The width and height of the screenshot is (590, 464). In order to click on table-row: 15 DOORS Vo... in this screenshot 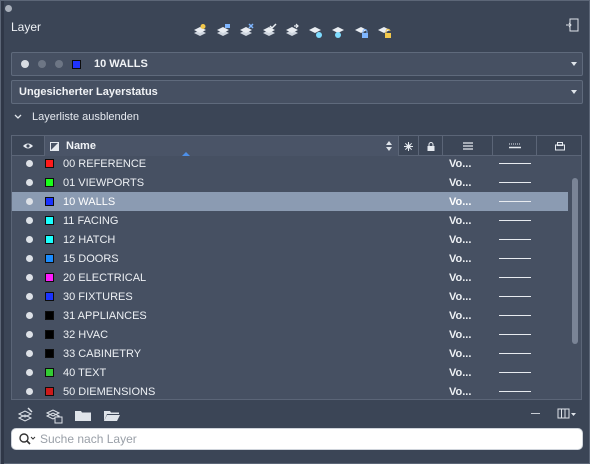, I will do `click(290, 258)`.